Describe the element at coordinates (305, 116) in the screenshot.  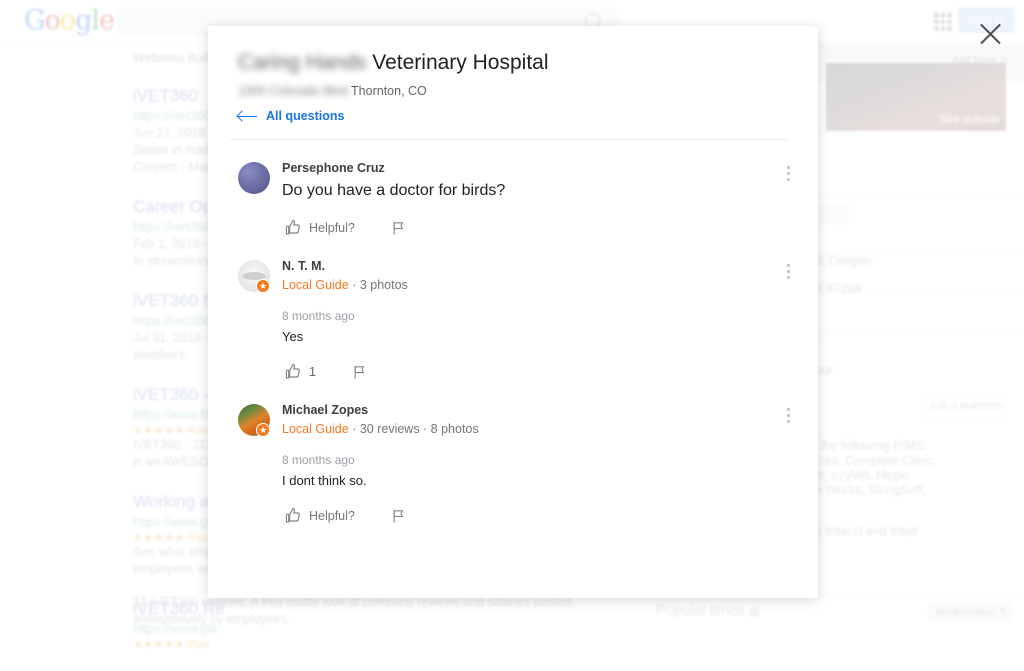
I see `all-questions-label: All questions` at that location.